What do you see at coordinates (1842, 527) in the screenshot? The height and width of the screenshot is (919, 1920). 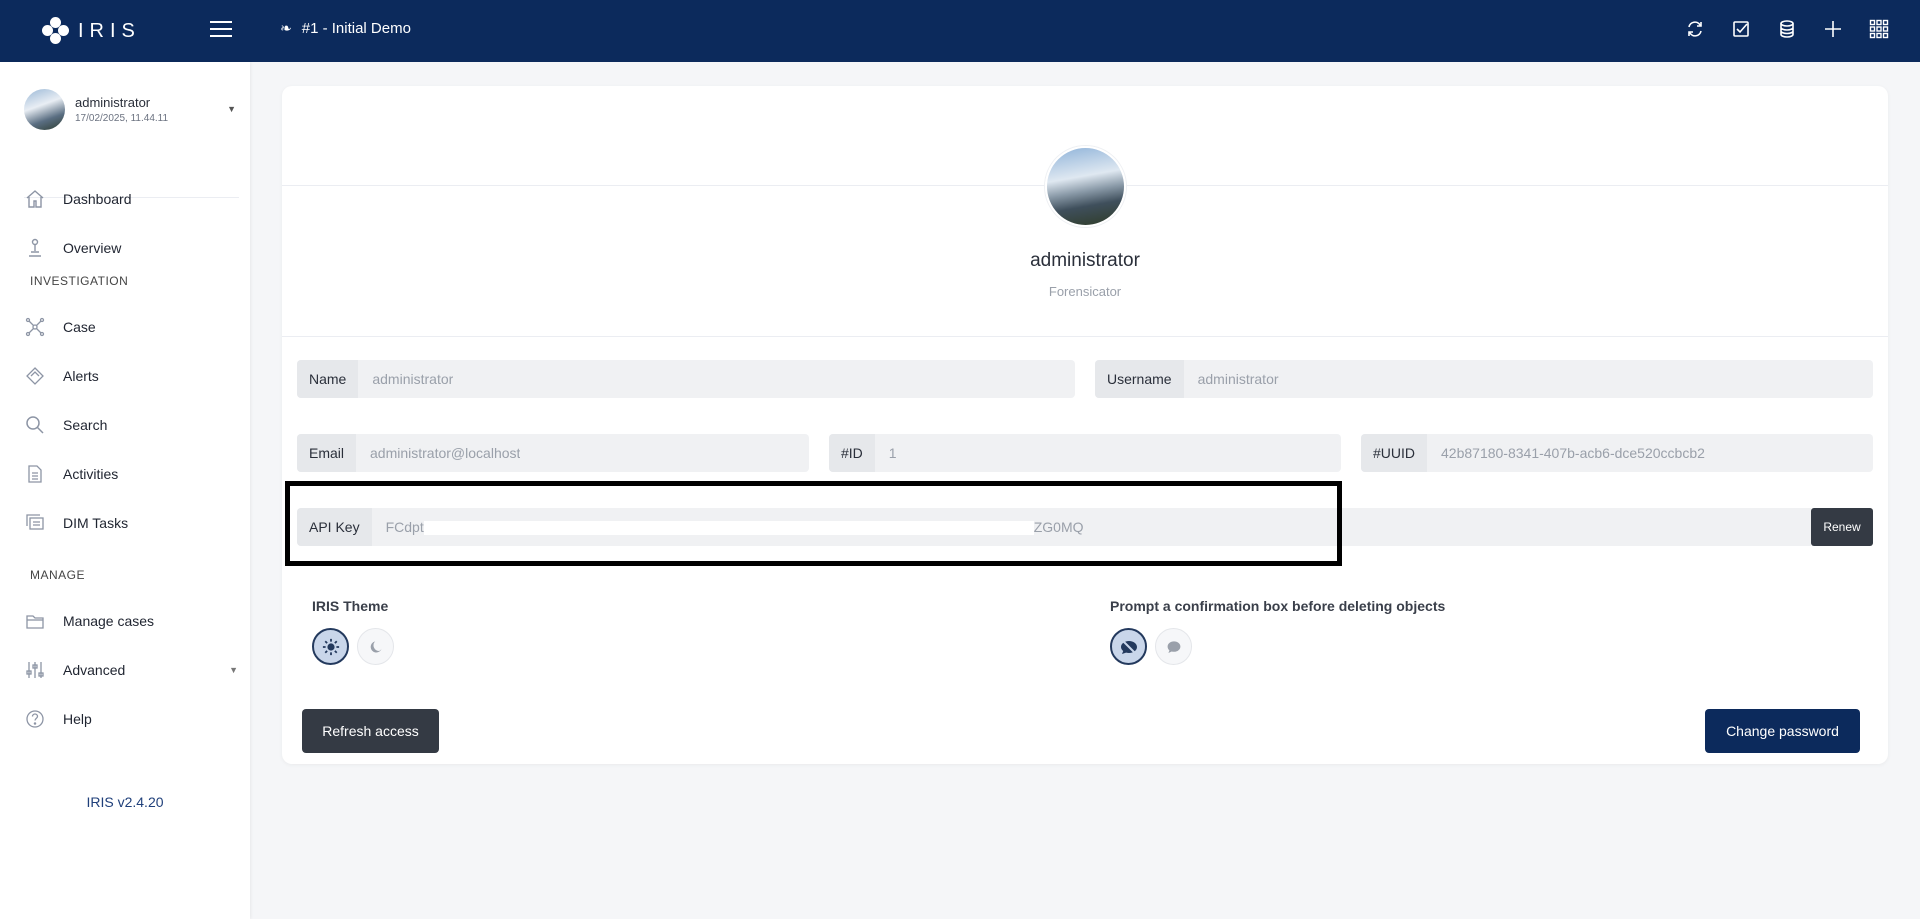 I see `renew-button: Renew` at bounding box center [1842, 527].